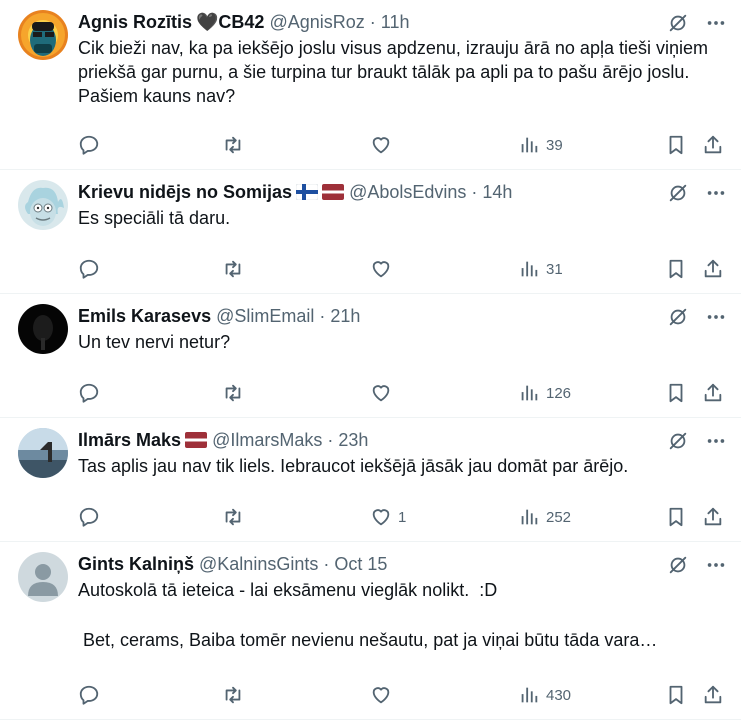 The height and width of the screenshot is (720, 741). Describe the element at coordinates (559, 695) in the screenshot. I see `views-count: 430` at that location.